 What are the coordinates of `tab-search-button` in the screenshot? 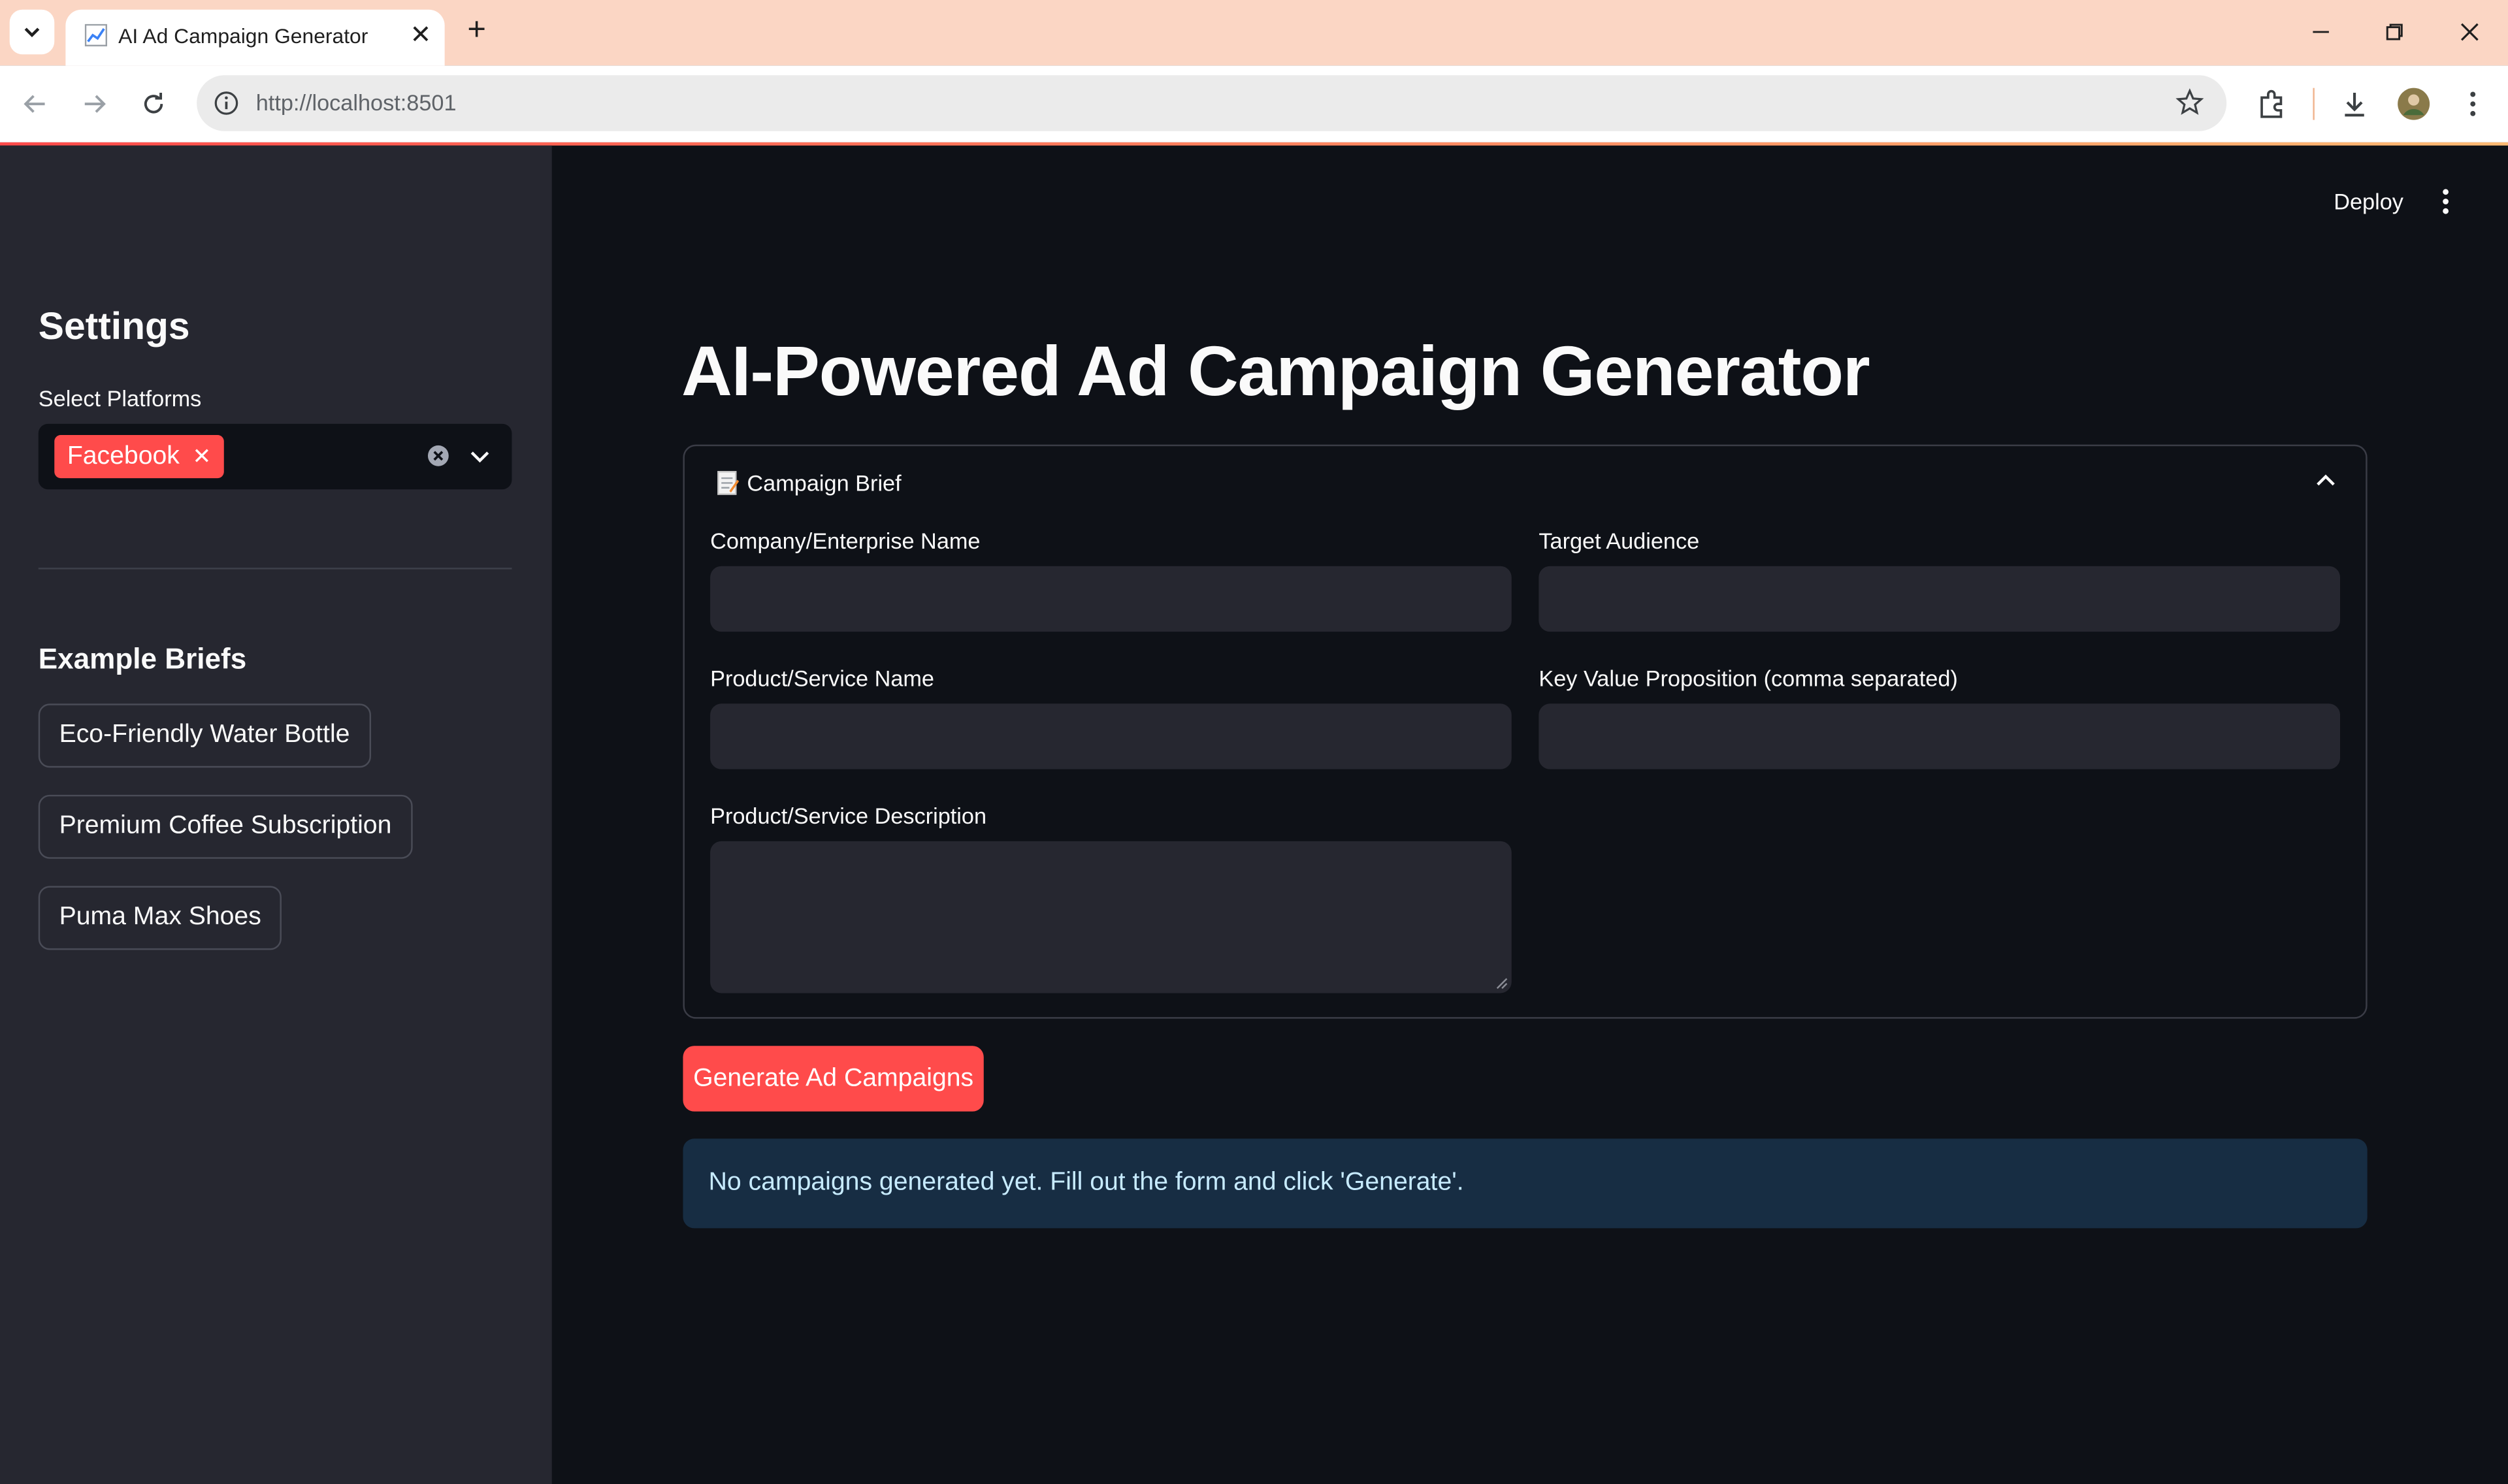 It's located at (32, 32).